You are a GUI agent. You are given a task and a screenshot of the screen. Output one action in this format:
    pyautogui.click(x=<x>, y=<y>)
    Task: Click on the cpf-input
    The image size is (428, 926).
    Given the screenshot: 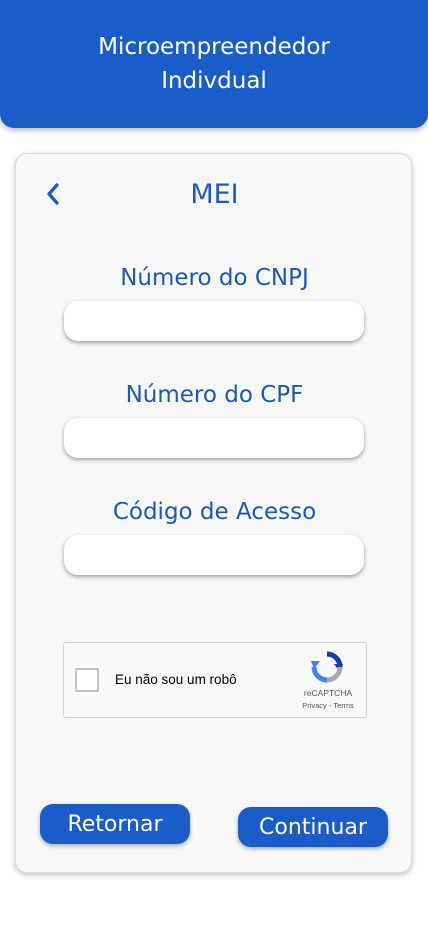 What is the action you would take?
    pyautogui.click(x=214, y=438)
    